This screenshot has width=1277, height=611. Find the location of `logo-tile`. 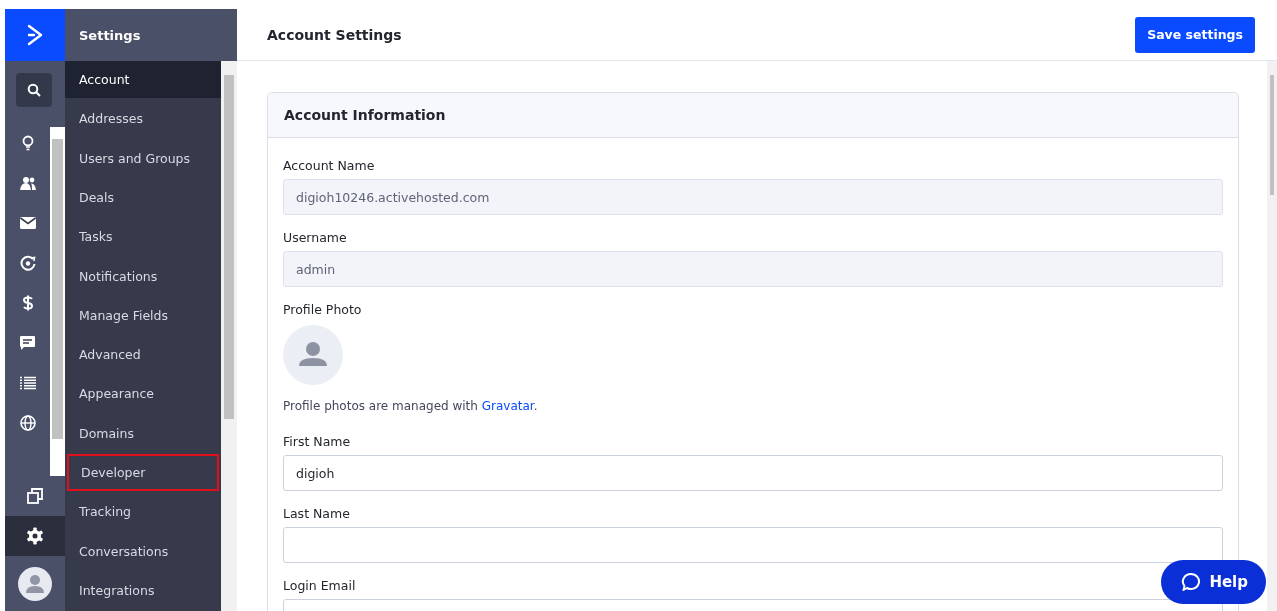

logo-tile is located at coordinates (35, 35).